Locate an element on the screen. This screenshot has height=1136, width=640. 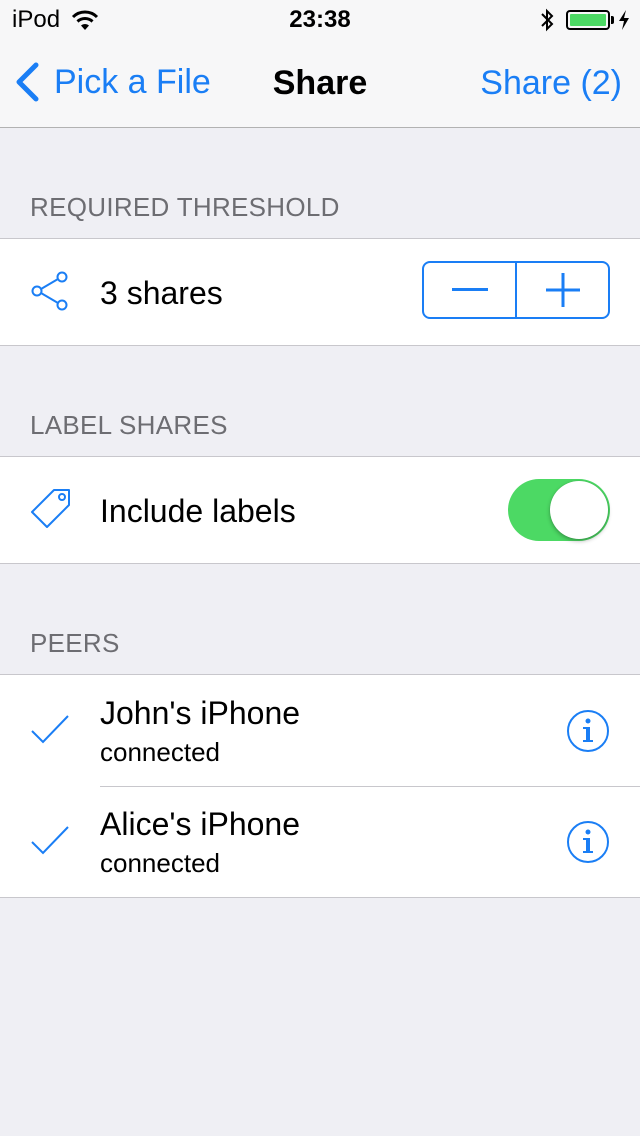
tag-icon is located at coordinates (50, 508).